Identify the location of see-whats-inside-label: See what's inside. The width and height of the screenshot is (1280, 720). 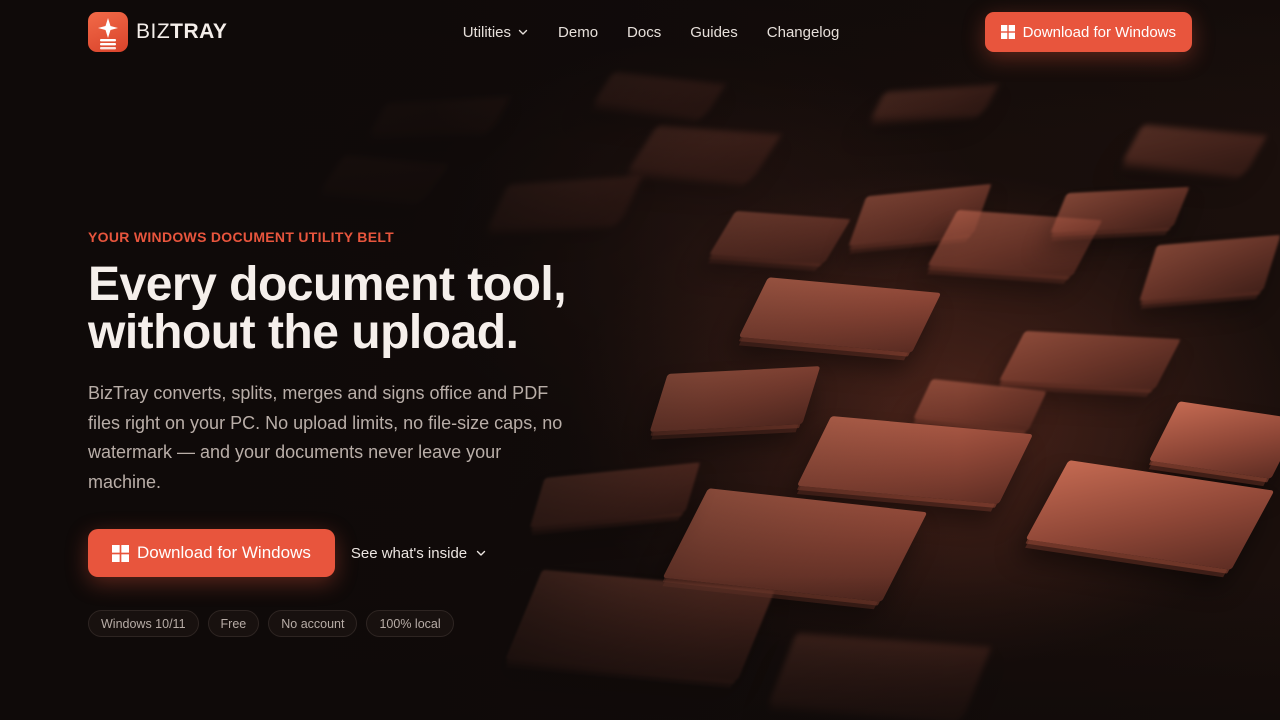
(409, 553).